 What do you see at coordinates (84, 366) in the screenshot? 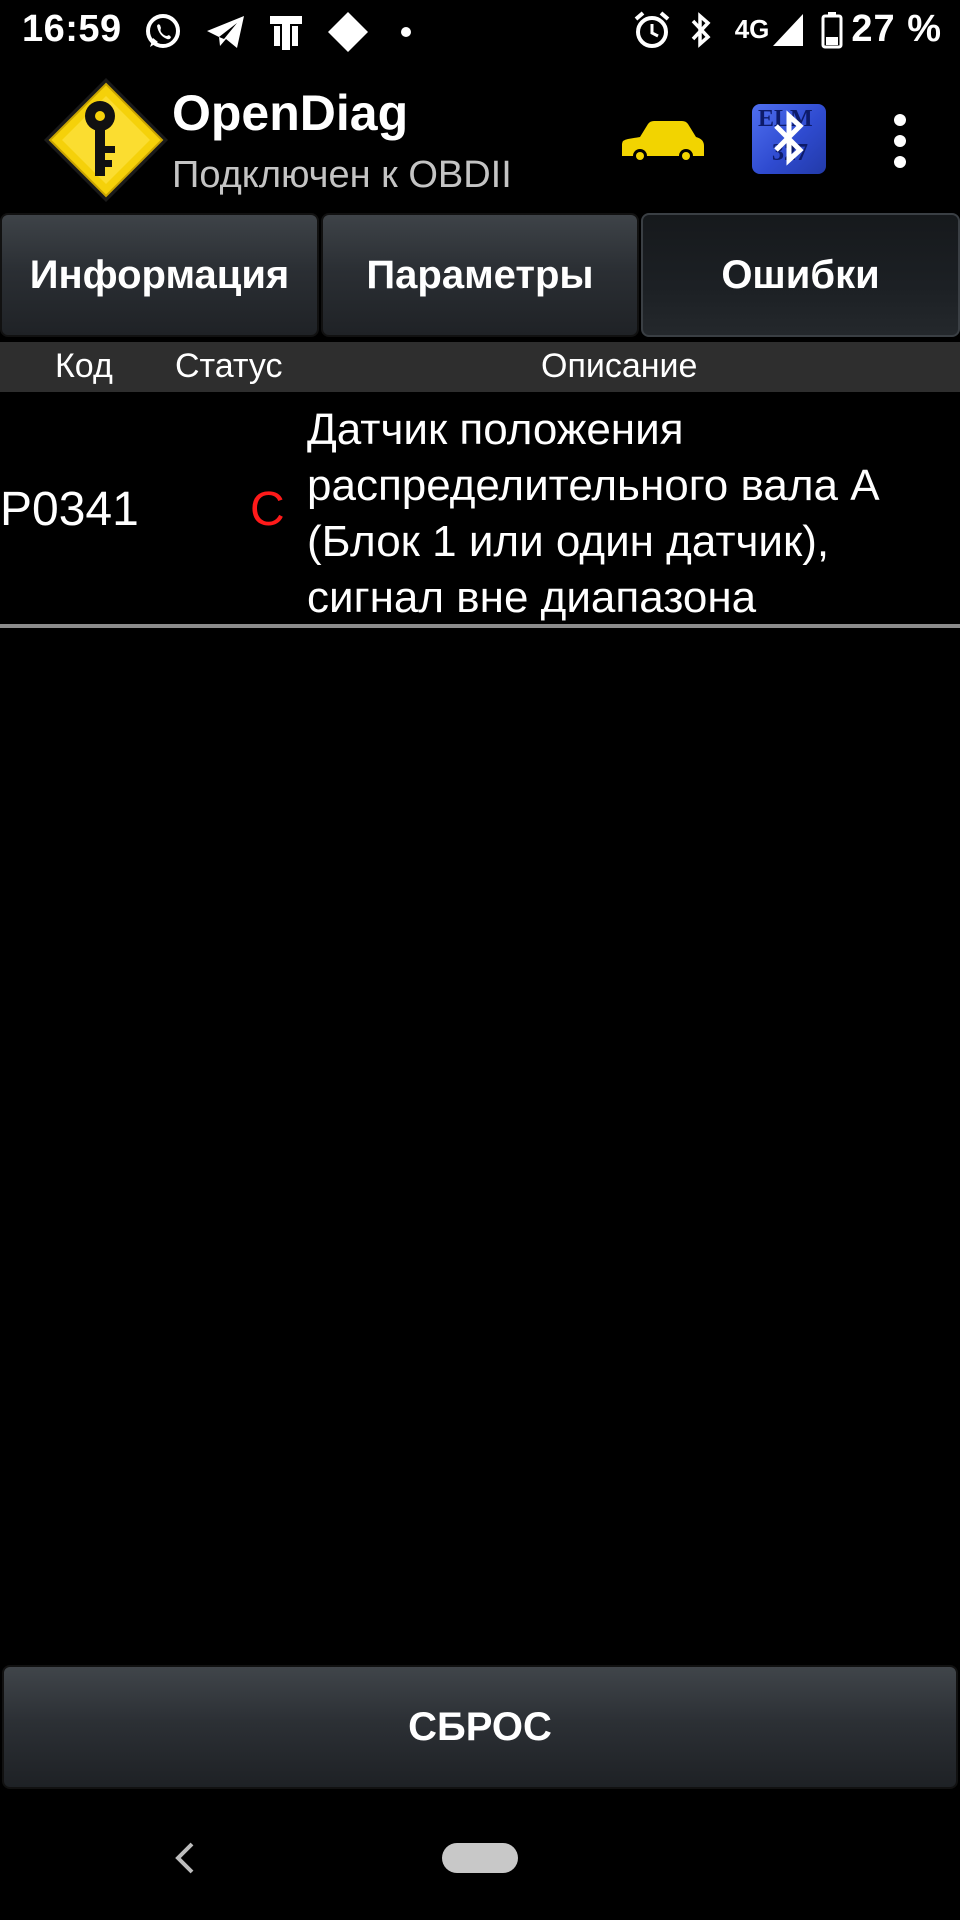
I see `header-code: Код` at bounding box center [84, 366].